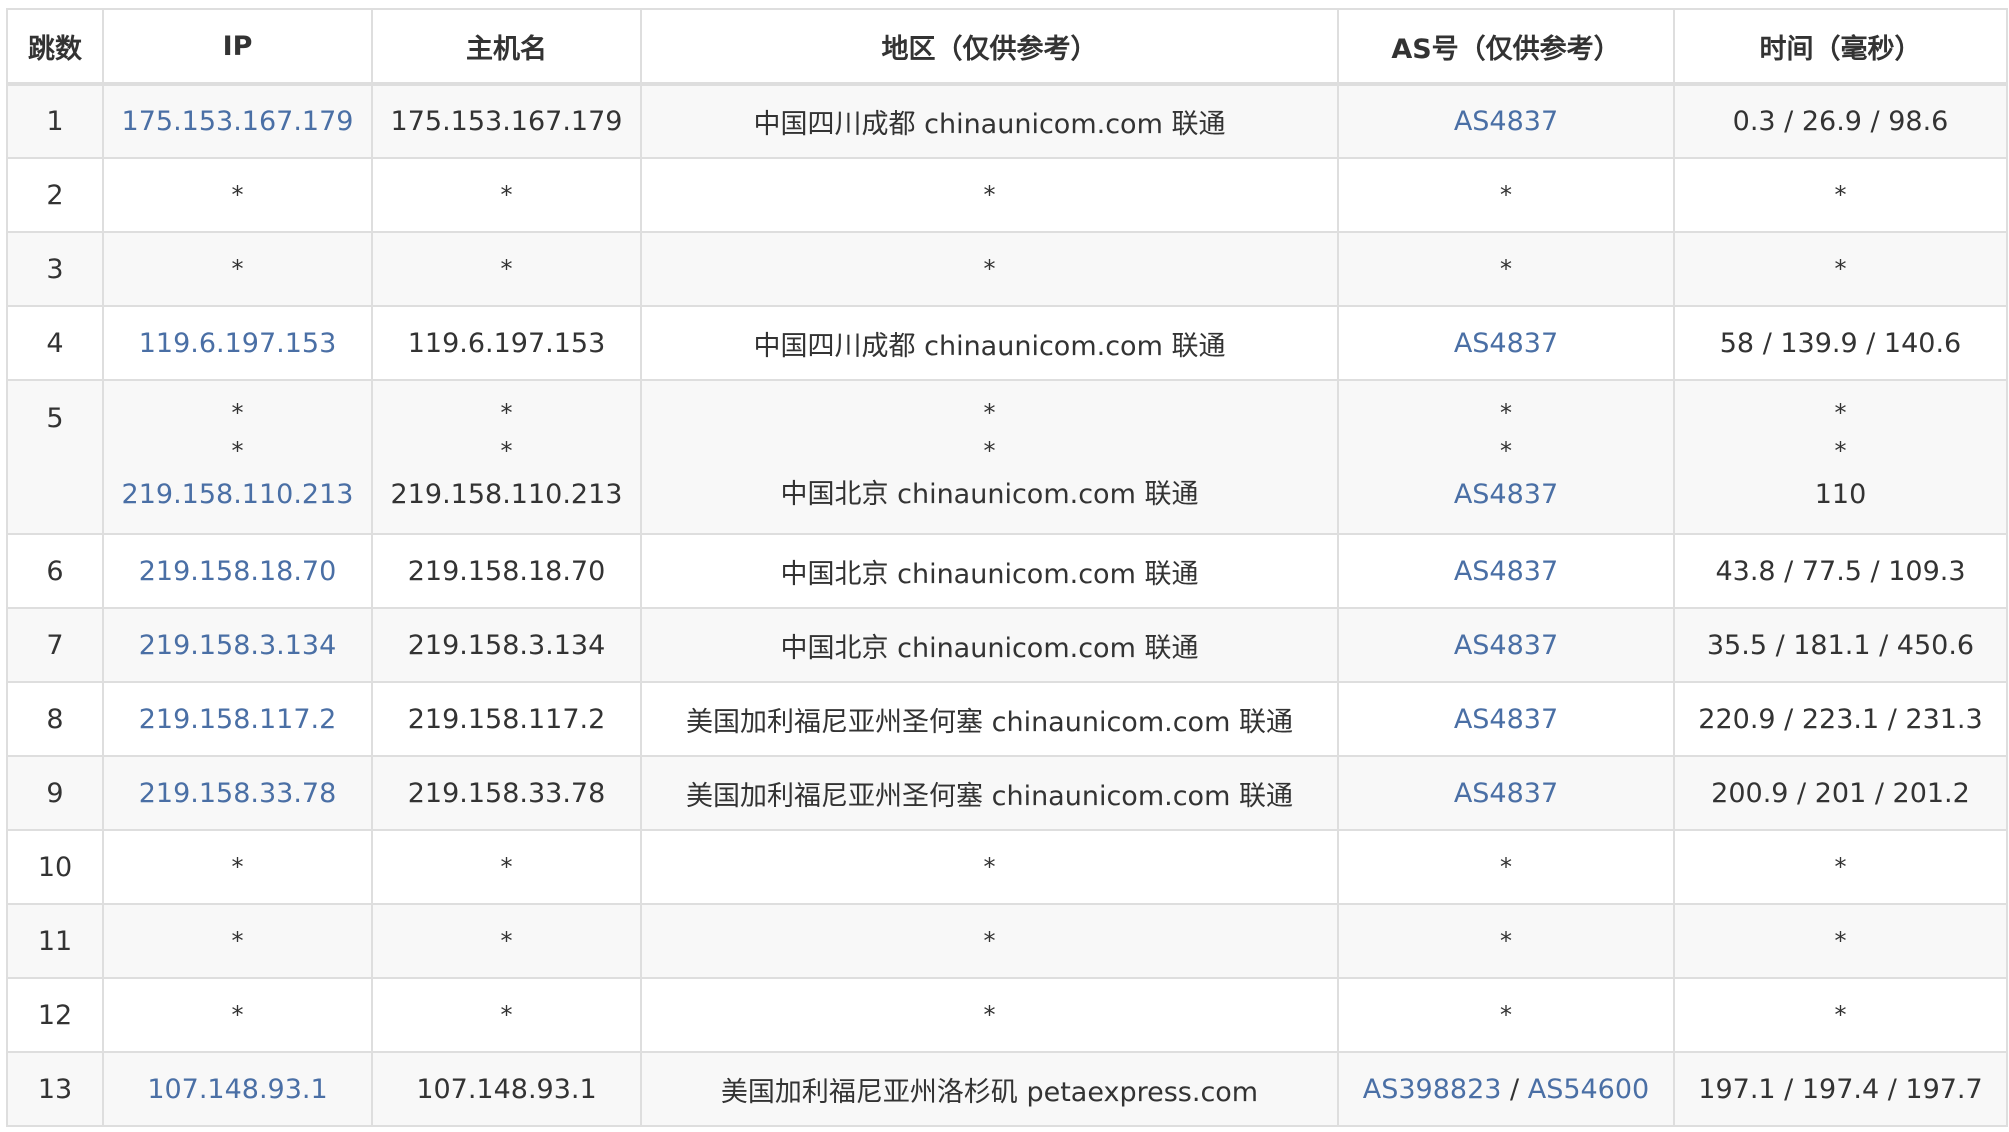 Image resolution: width=2009 pixels, height=1132 pixels. Describe the element at coordinates (1840, 1089) in the screenshot. I see `time-cell: 197.1 / 197.4 / 197.7` at that location.